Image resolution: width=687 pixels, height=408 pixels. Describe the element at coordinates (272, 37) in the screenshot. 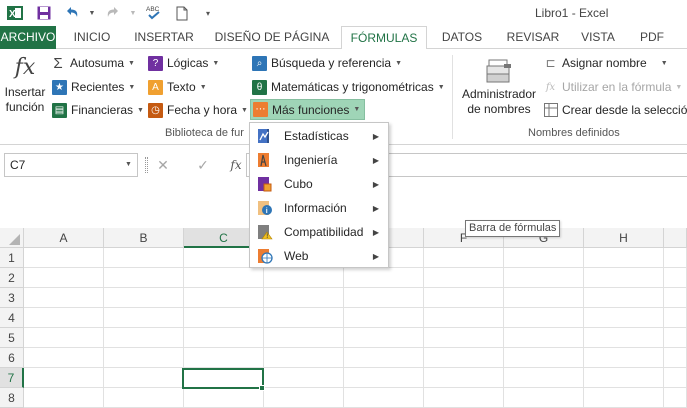

I see `tab-diseno-pagina: DISEÑO DE PÁGINA` at that location.